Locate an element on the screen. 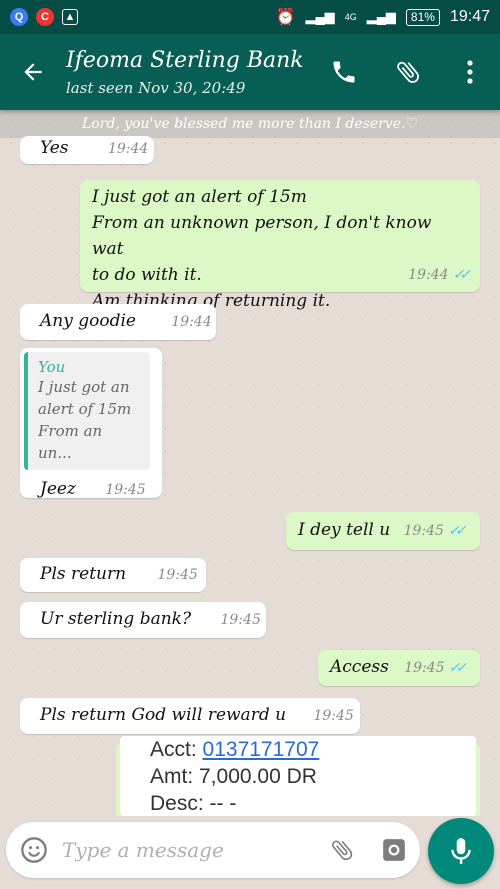 This screenshot has width=500, height=889. attach-file-button is located at coordinates (342, 850).